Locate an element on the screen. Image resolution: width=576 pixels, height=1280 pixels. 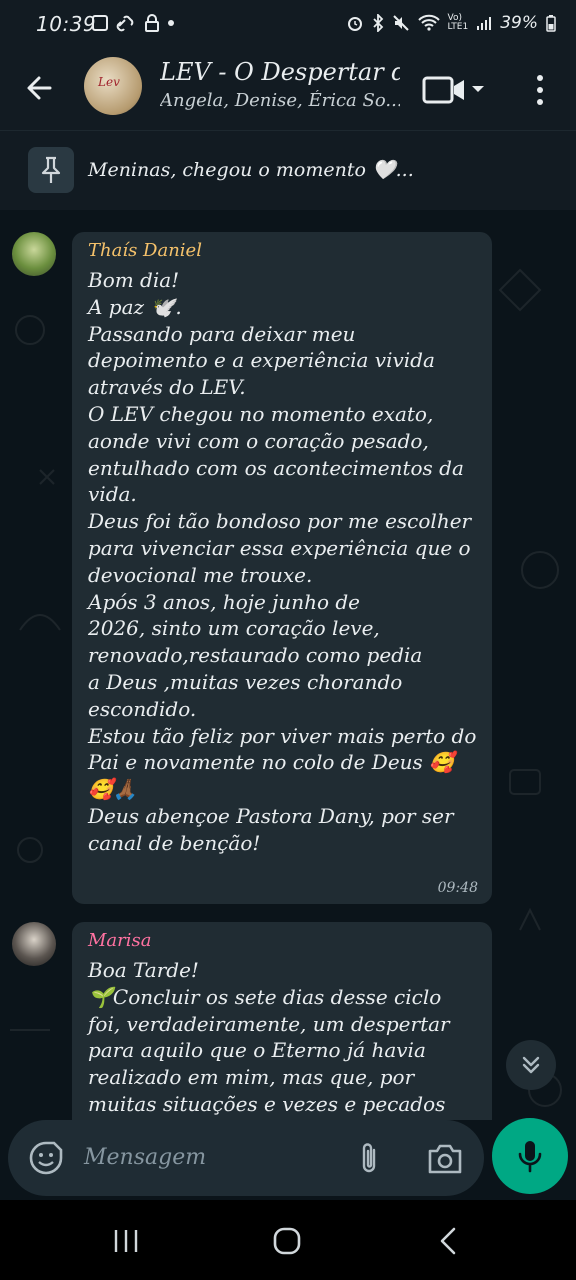
back-arrow-icon is located at coordinates (40, 88).